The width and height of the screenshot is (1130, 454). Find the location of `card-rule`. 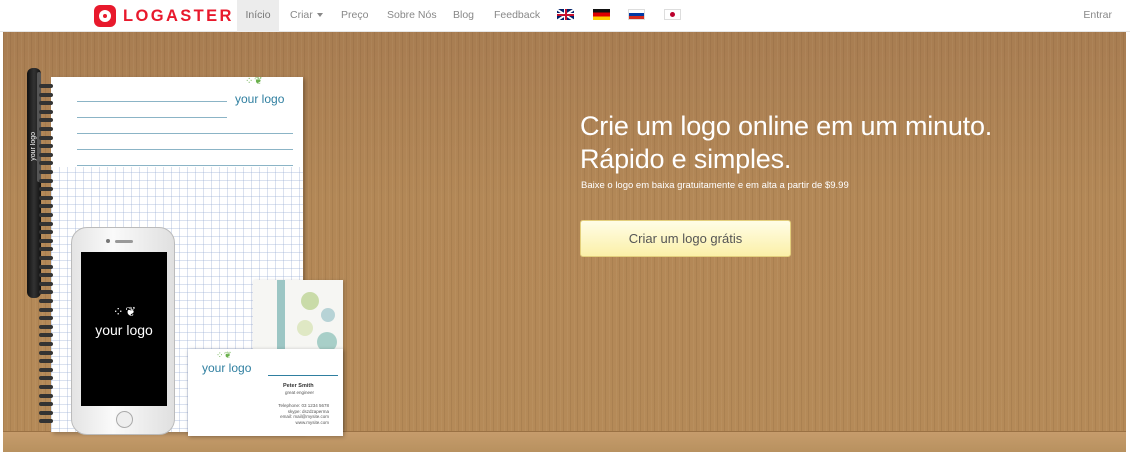

card-rule is located at coordinates (303, 375).